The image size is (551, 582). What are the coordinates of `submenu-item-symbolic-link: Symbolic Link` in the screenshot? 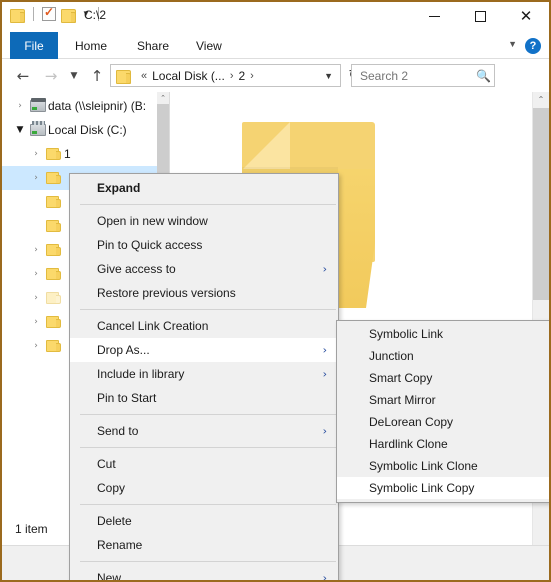 It's located at (443, 334).